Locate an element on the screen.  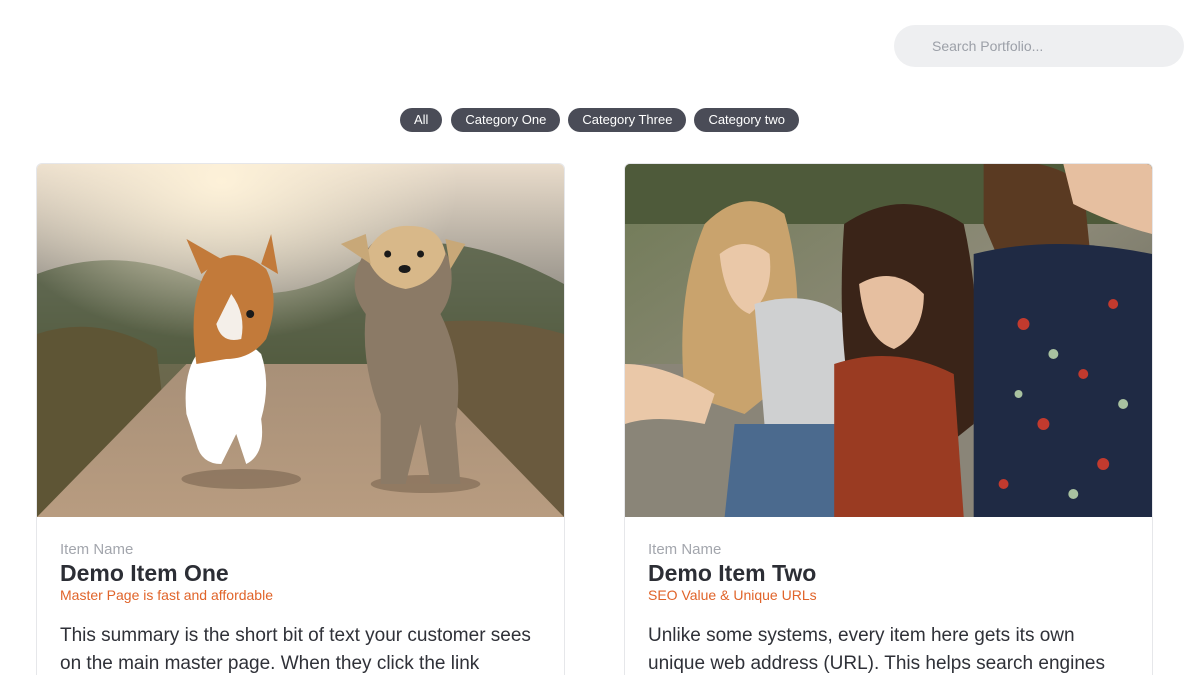
search-box is located at coordinates (1039, 46).